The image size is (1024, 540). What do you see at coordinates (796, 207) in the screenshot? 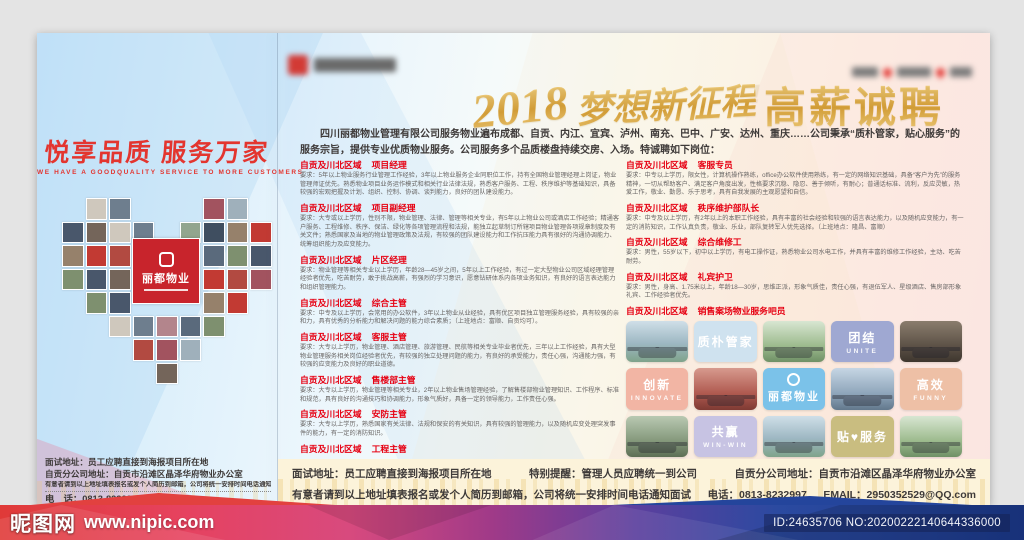
I see `job-header: 自贡及川北区域 秩序维护部队长` at bounding box center [796, 207].